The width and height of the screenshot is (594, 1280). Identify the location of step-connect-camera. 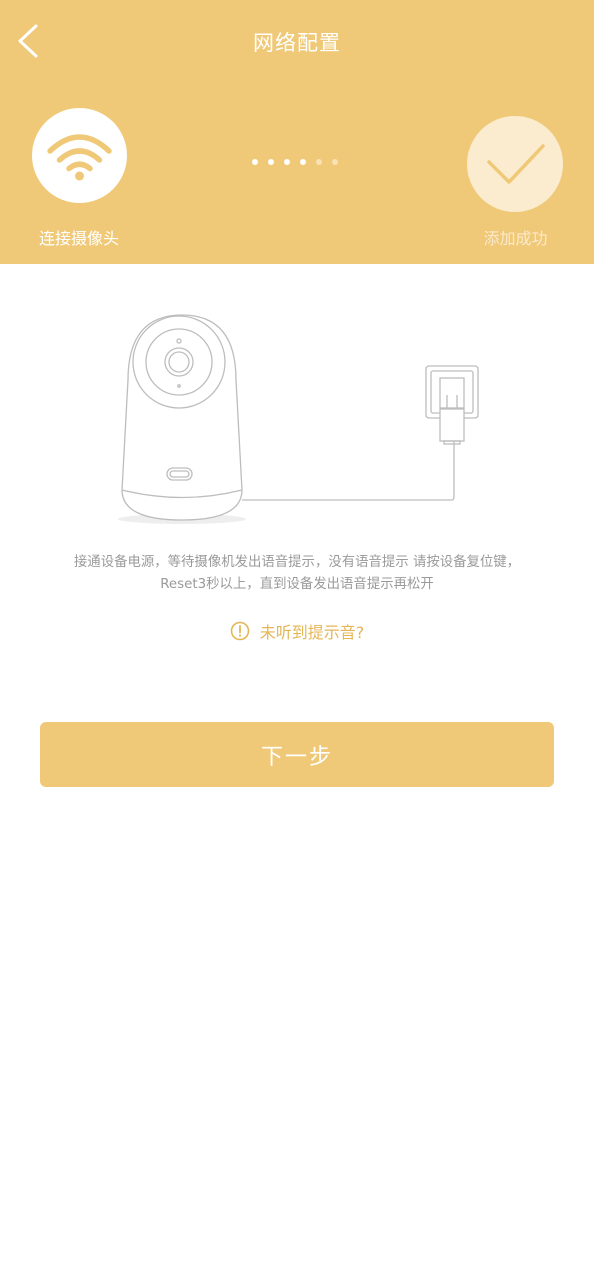
(79, 155).